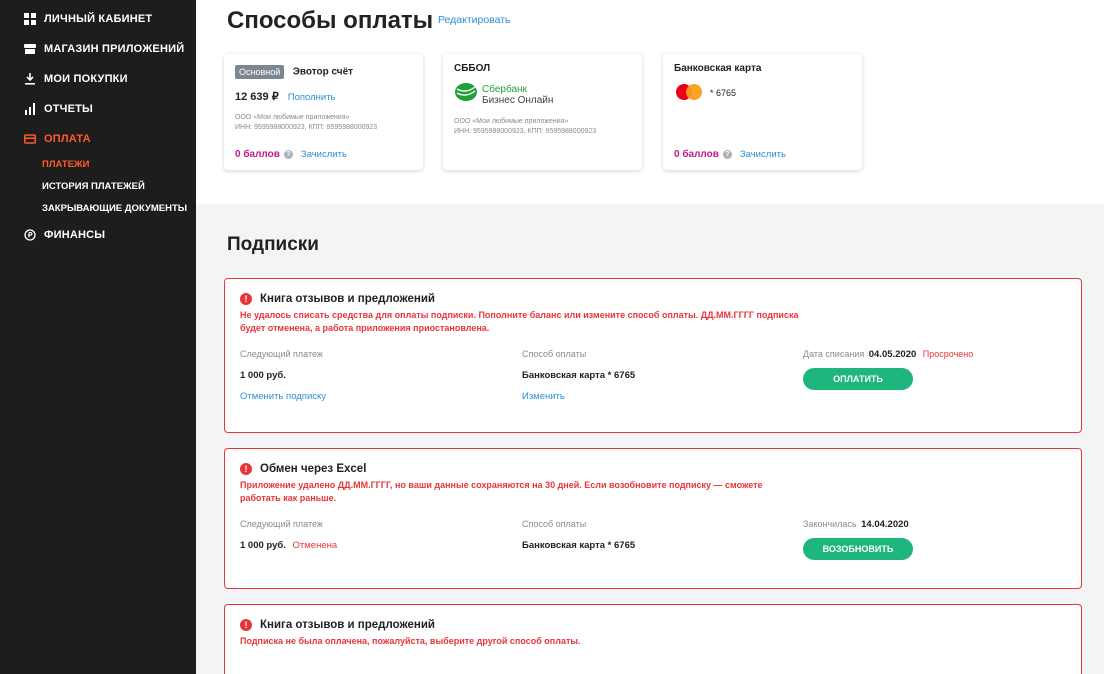  What do you see at coordinates (114, 49) in the screenshot?
I see `sidebar-item-label: МАГАЗИН ПРИЛОЖЕНИЙ` at bounding box center [114, 49].